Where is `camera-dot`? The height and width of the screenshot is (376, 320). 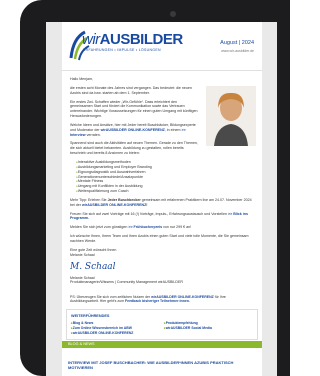
camera-dot is located at coordinates (173, 14).